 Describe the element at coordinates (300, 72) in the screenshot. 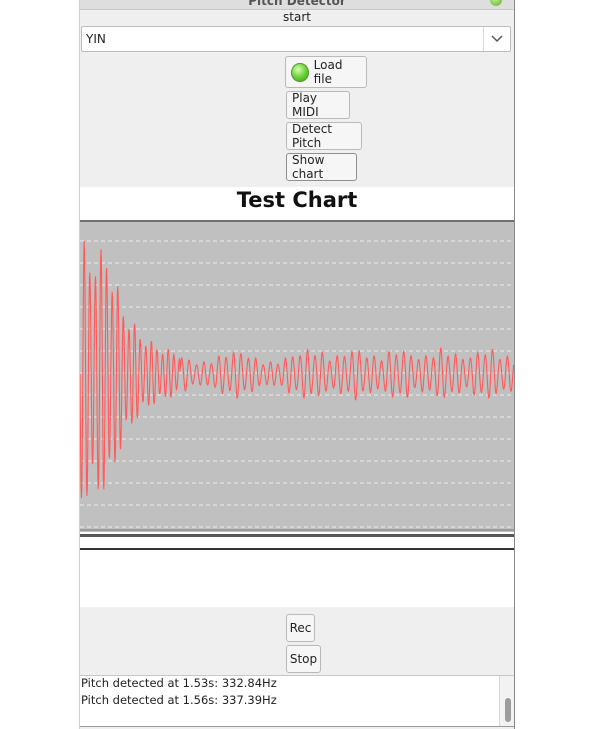

I see `status-led-icon` at that location.